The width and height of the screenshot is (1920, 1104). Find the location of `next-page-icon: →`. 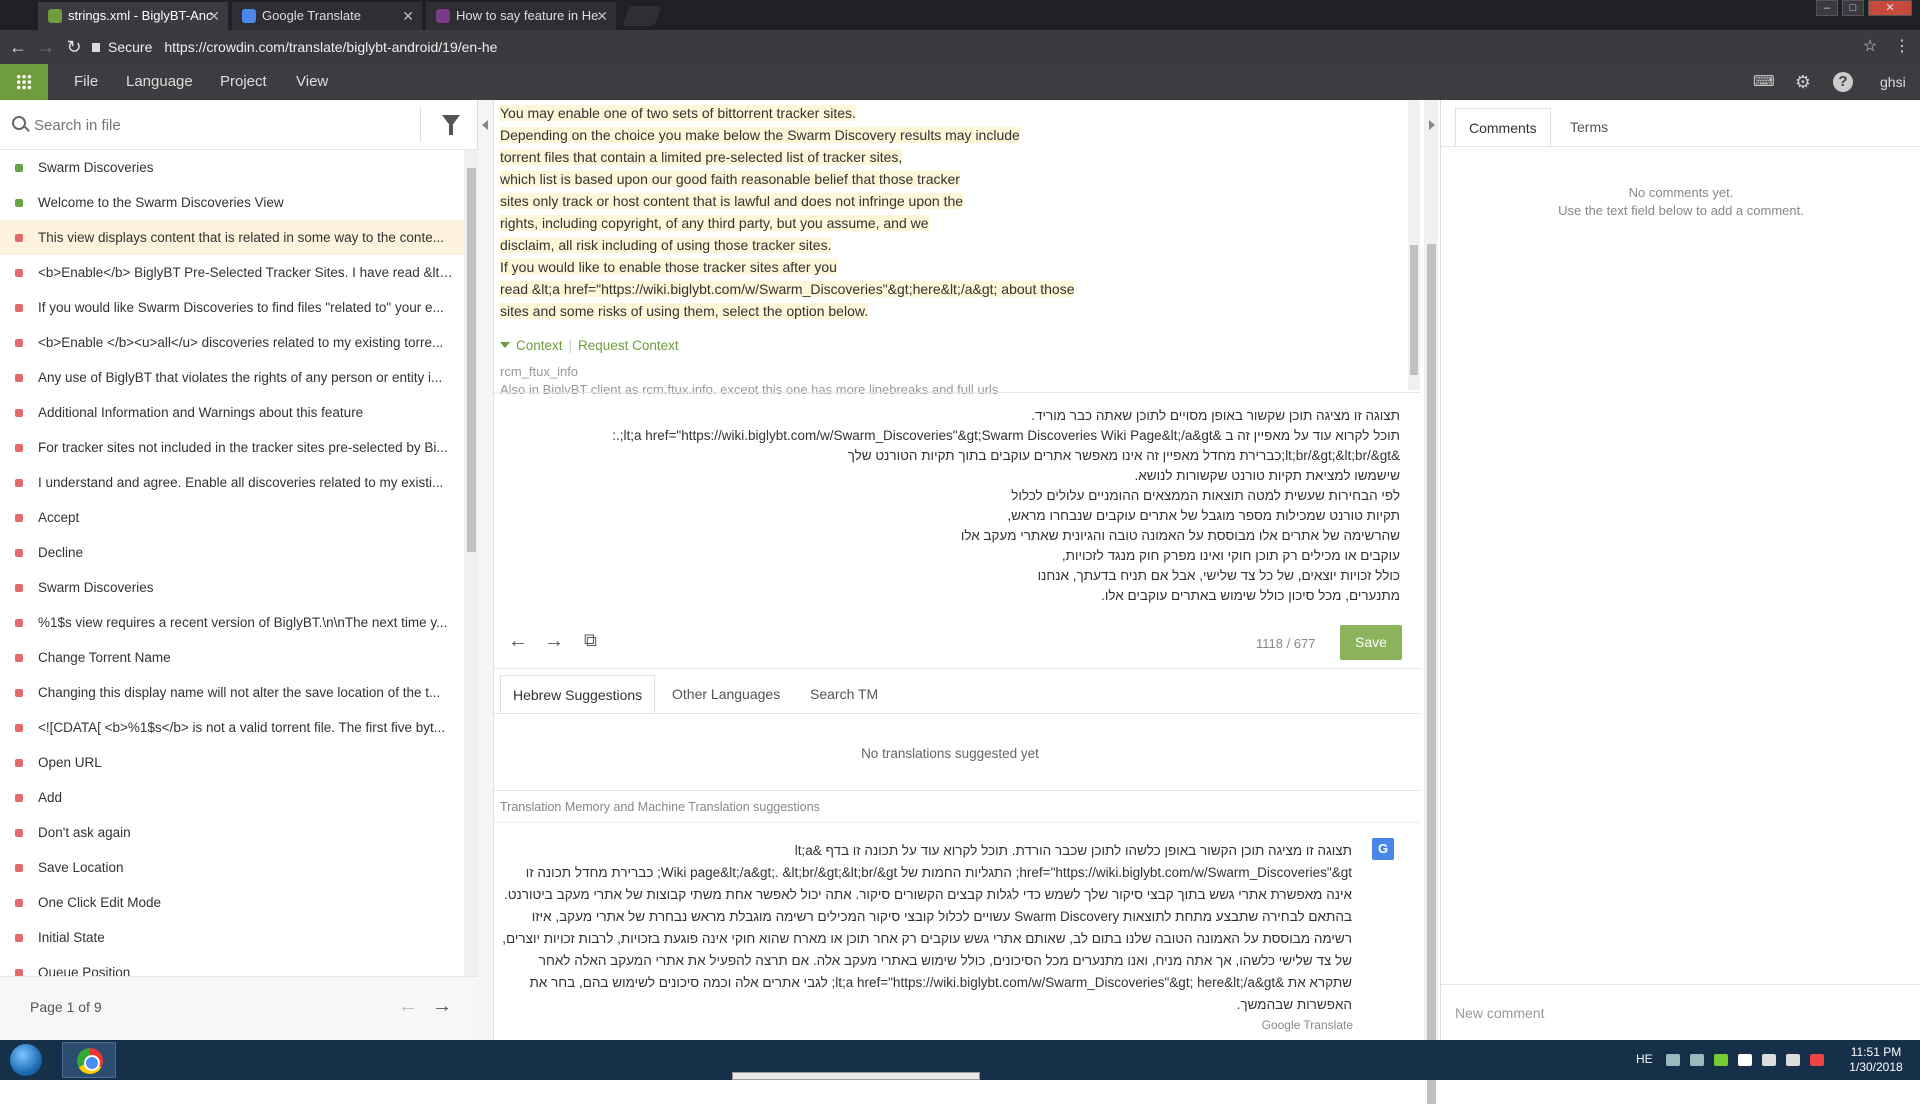

next-page-icon: → is located at coordinates (442, 1006).